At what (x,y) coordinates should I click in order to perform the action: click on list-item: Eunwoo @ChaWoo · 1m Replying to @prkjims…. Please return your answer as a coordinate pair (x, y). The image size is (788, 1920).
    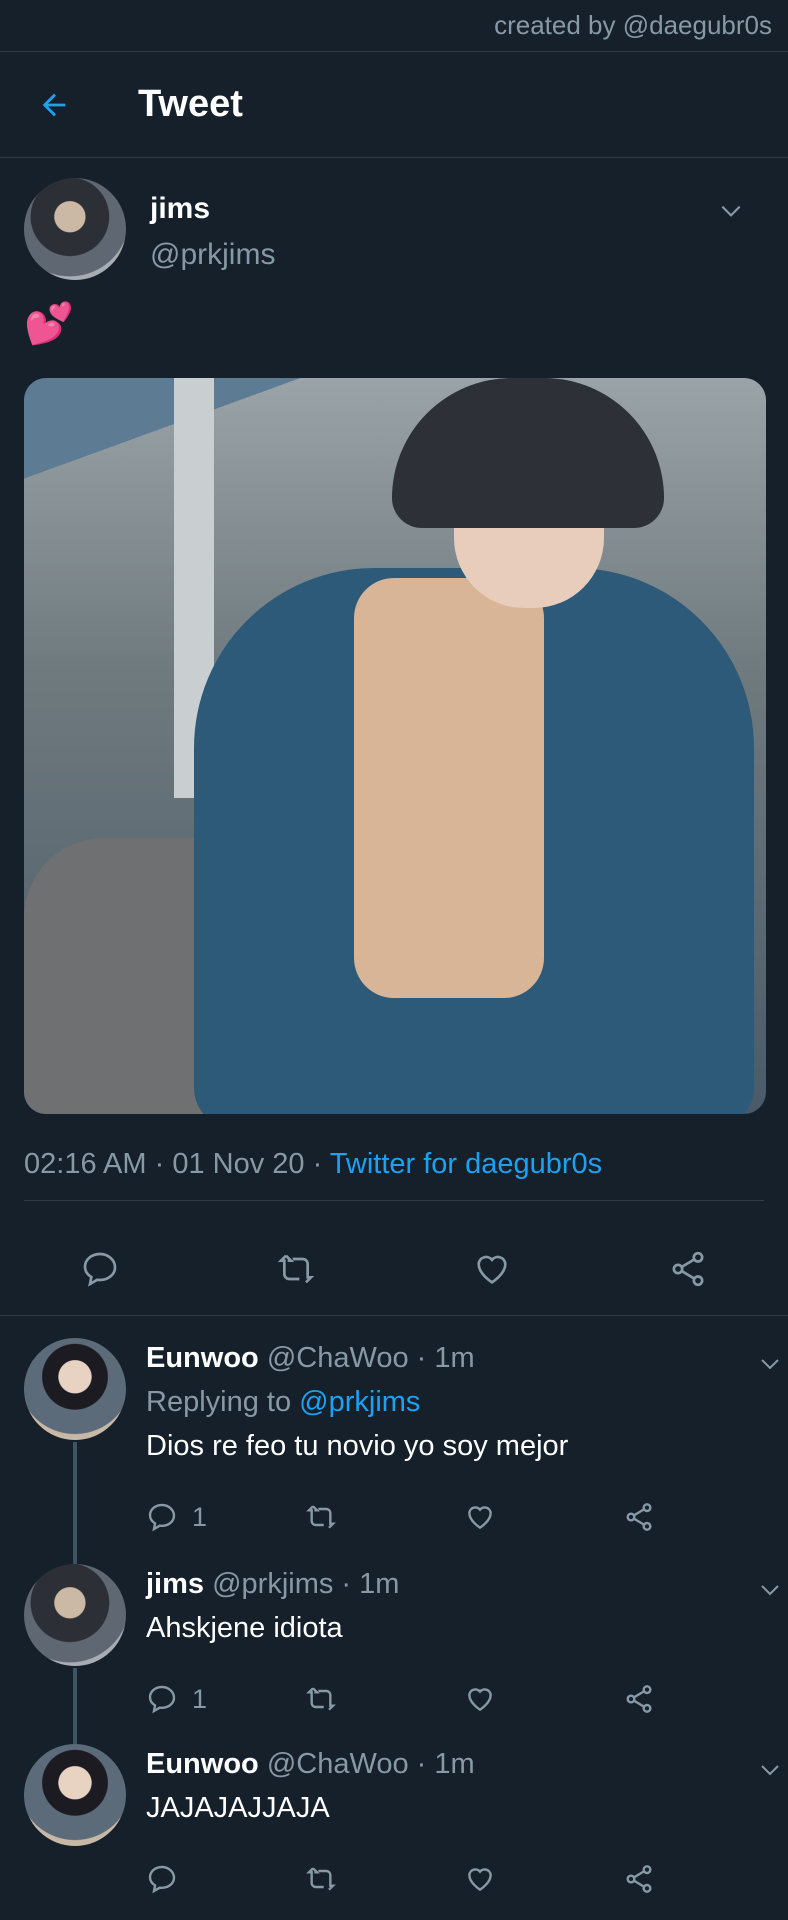
    Looking at the image, I should click on (394, 1451).